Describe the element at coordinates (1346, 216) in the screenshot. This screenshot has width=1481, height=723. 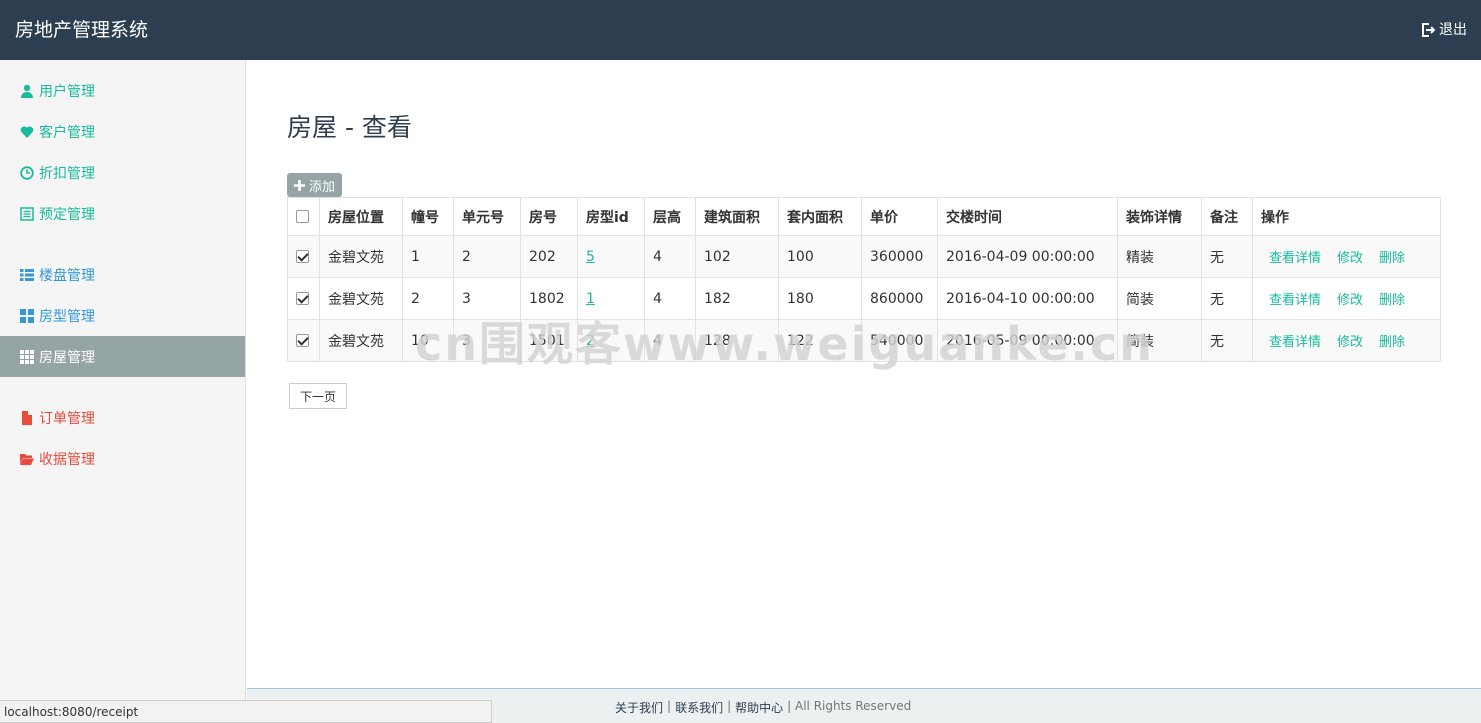
I see `column-header: 操作` at that location.